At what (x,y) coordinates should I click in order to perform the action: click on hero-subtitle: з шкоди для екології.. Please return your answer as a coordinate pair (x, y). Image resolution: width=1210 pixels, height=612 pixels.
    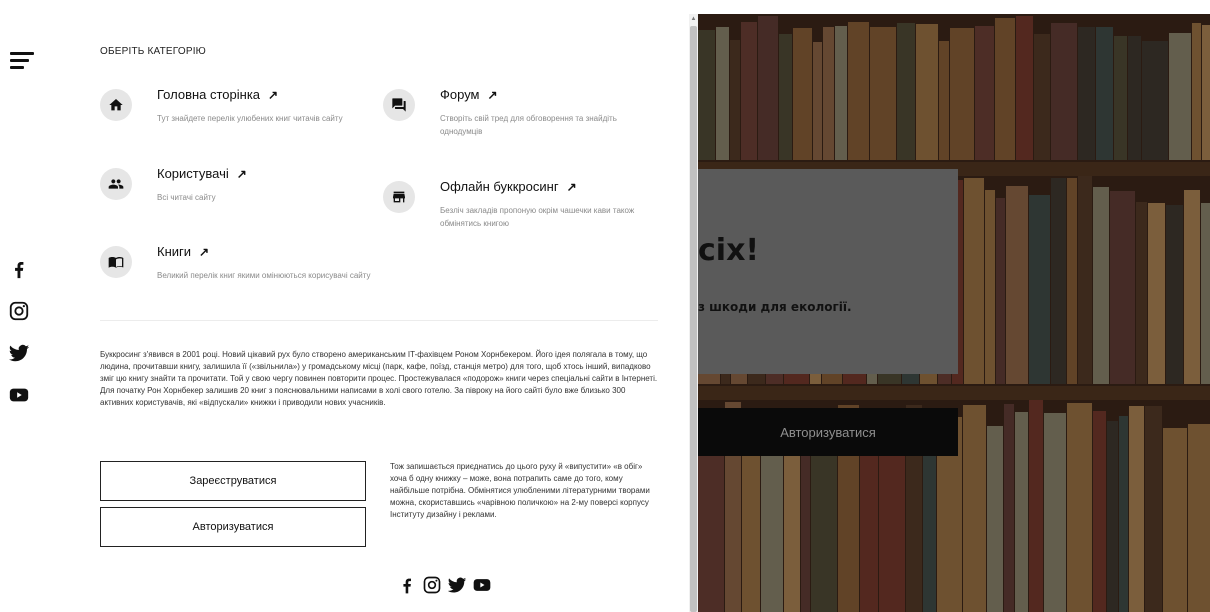
    Looking at the image, I should click on (775, 307).